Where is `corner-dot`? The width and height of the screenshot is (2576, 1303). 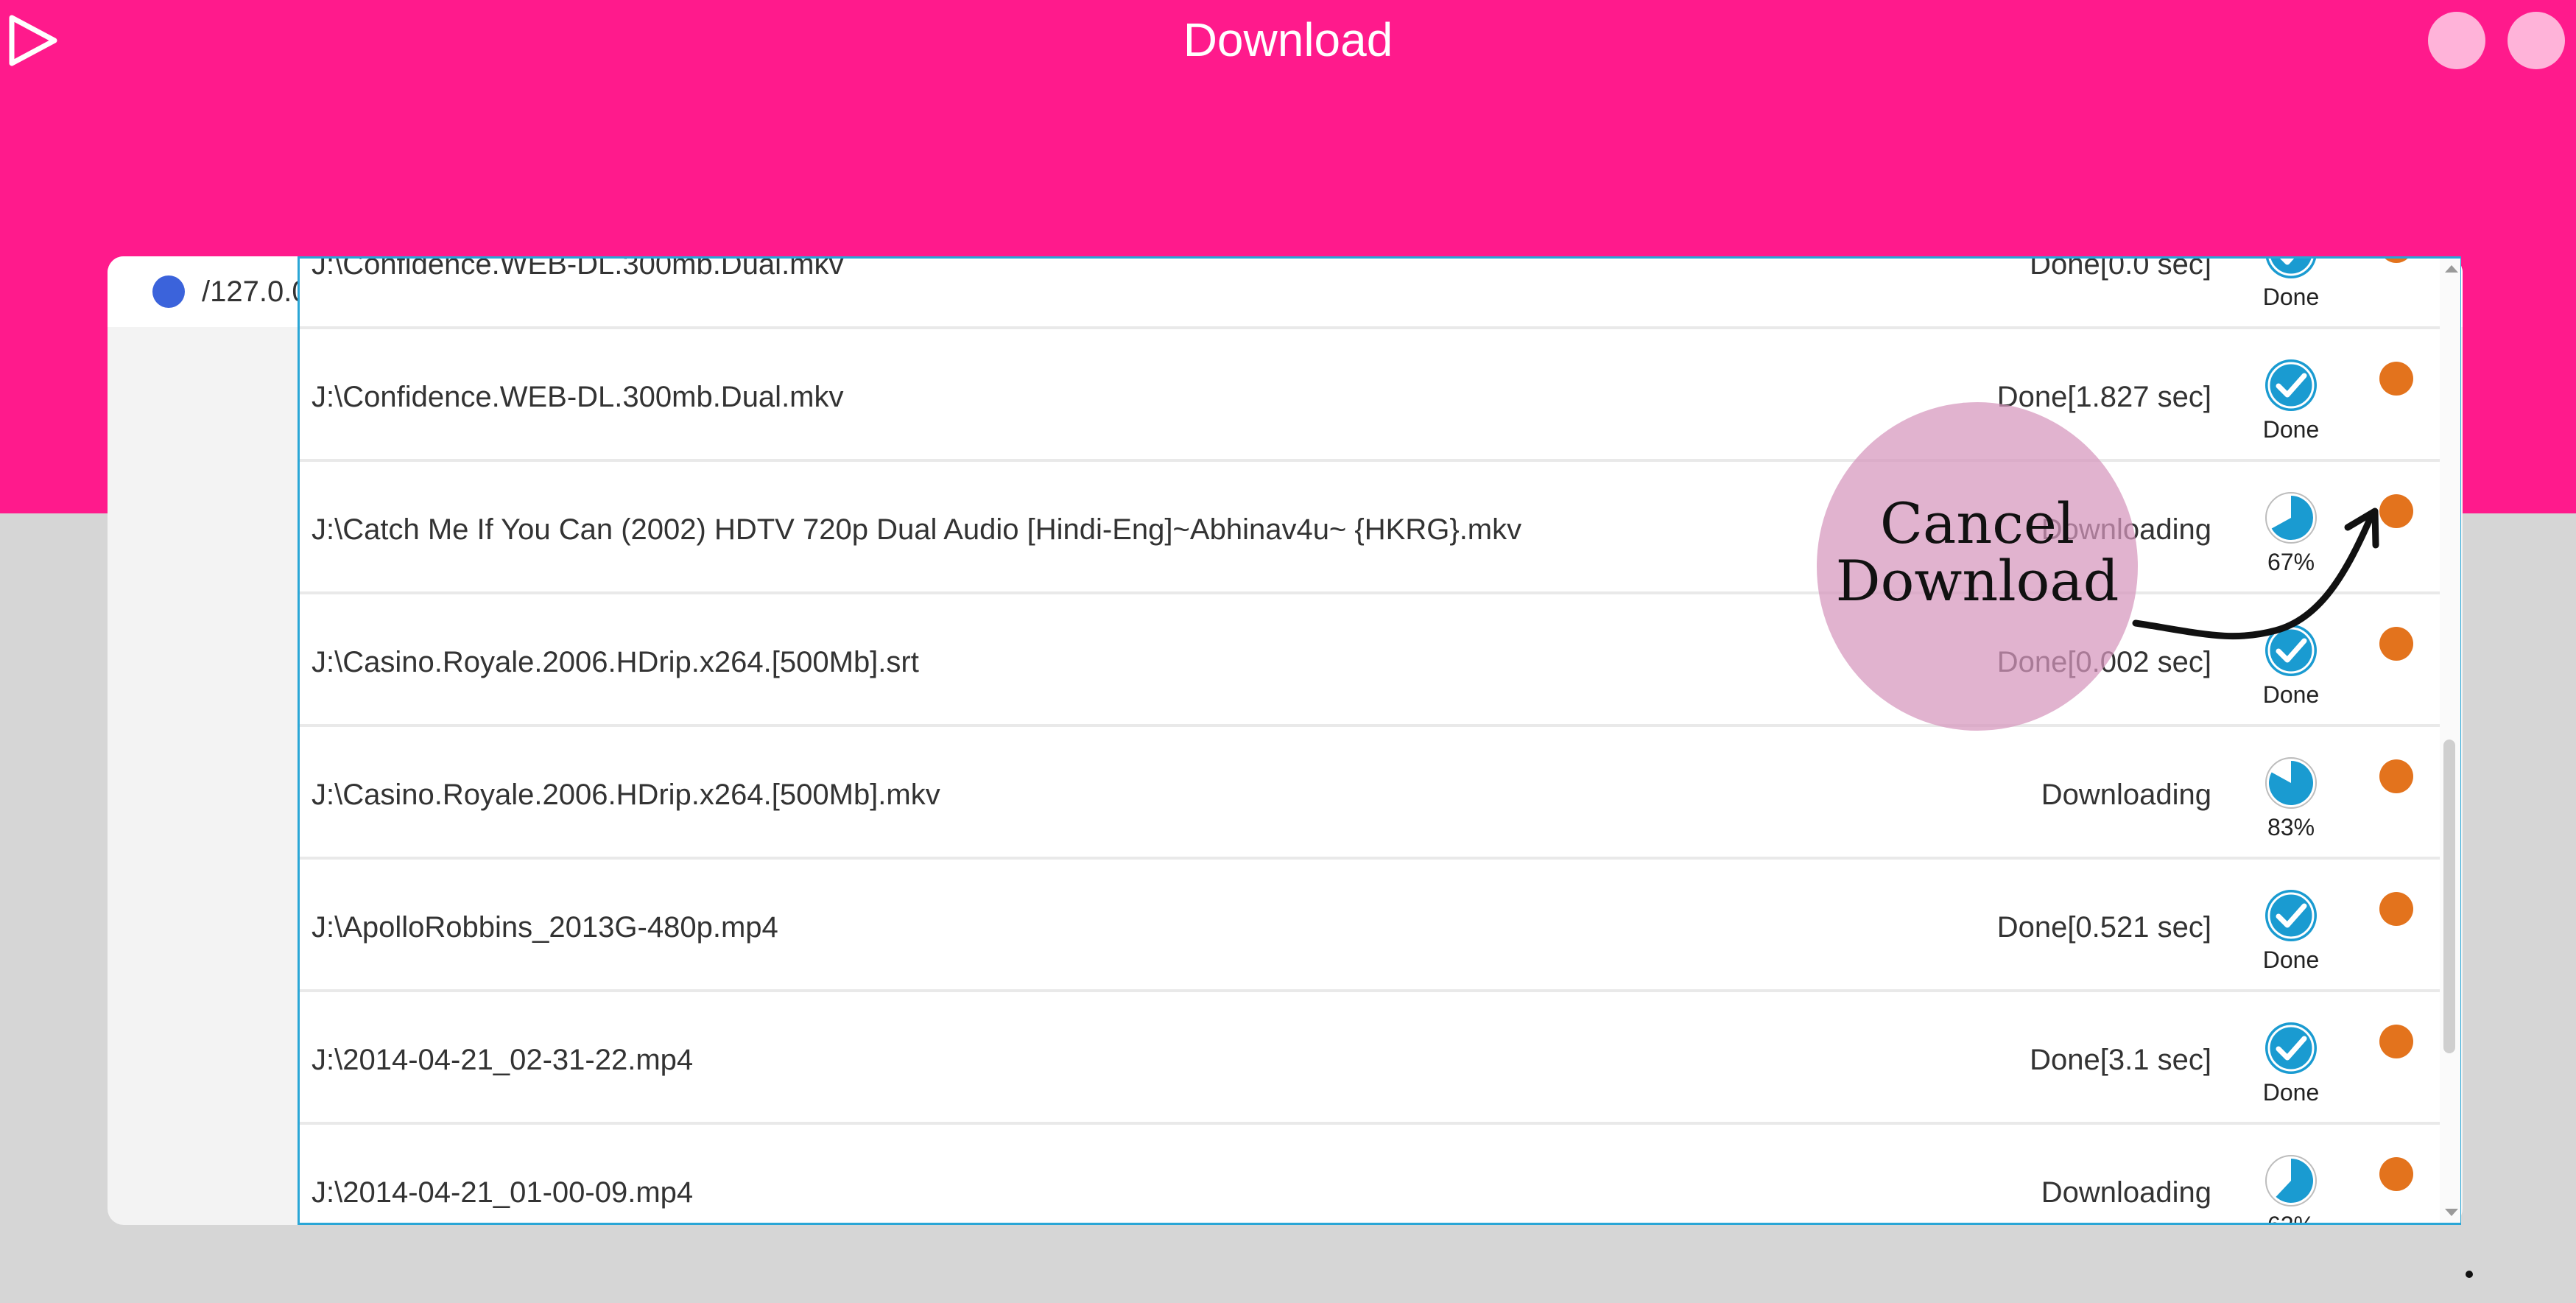
corner-dot is located at coordinates (2469, 1274).